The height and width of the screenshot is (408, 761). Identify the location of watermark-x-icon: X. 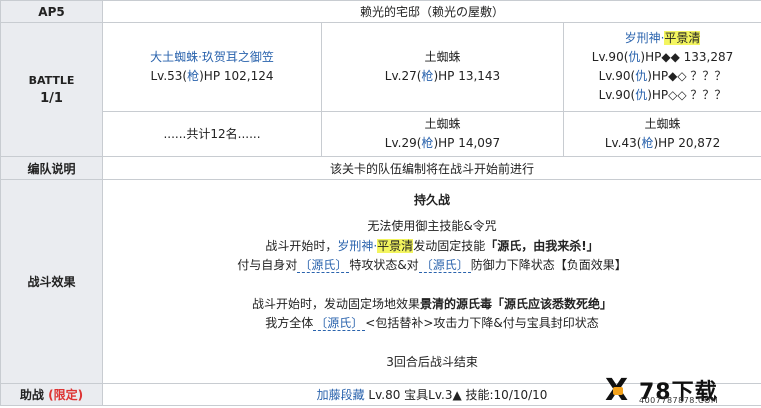
(620, 391).